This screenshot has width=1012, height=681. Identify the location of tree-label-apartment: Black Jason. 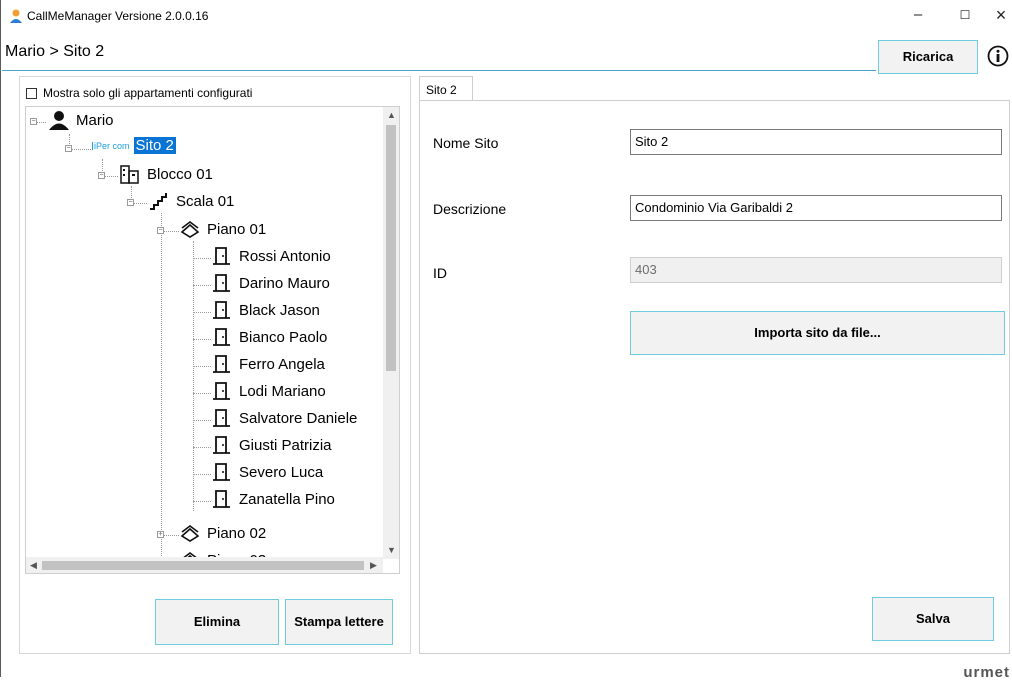
(279, 310).